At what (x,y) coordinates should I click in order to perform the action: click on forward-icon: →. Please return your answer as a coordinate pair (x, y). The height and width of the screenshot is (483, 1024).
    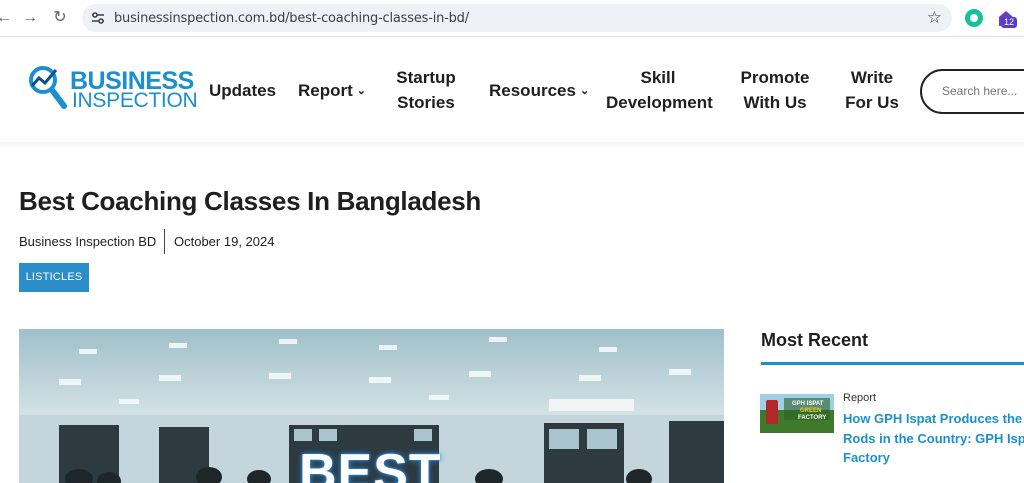
    Looking at the image, I should click on (30, 18).